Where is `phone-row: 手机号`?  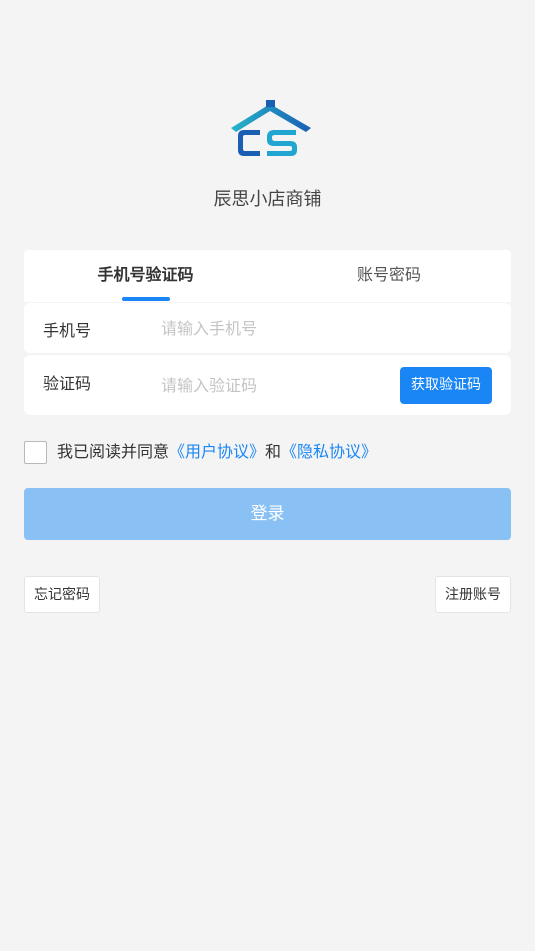
phone-row: 手机号 is located at coordinates (267, 328).